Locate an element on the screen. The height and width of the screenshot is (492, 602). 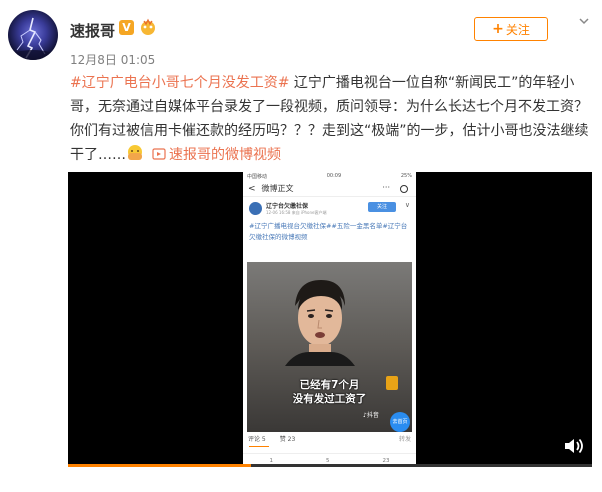
phone-carrier: 中国移动 is located at coordinates (257, 177).